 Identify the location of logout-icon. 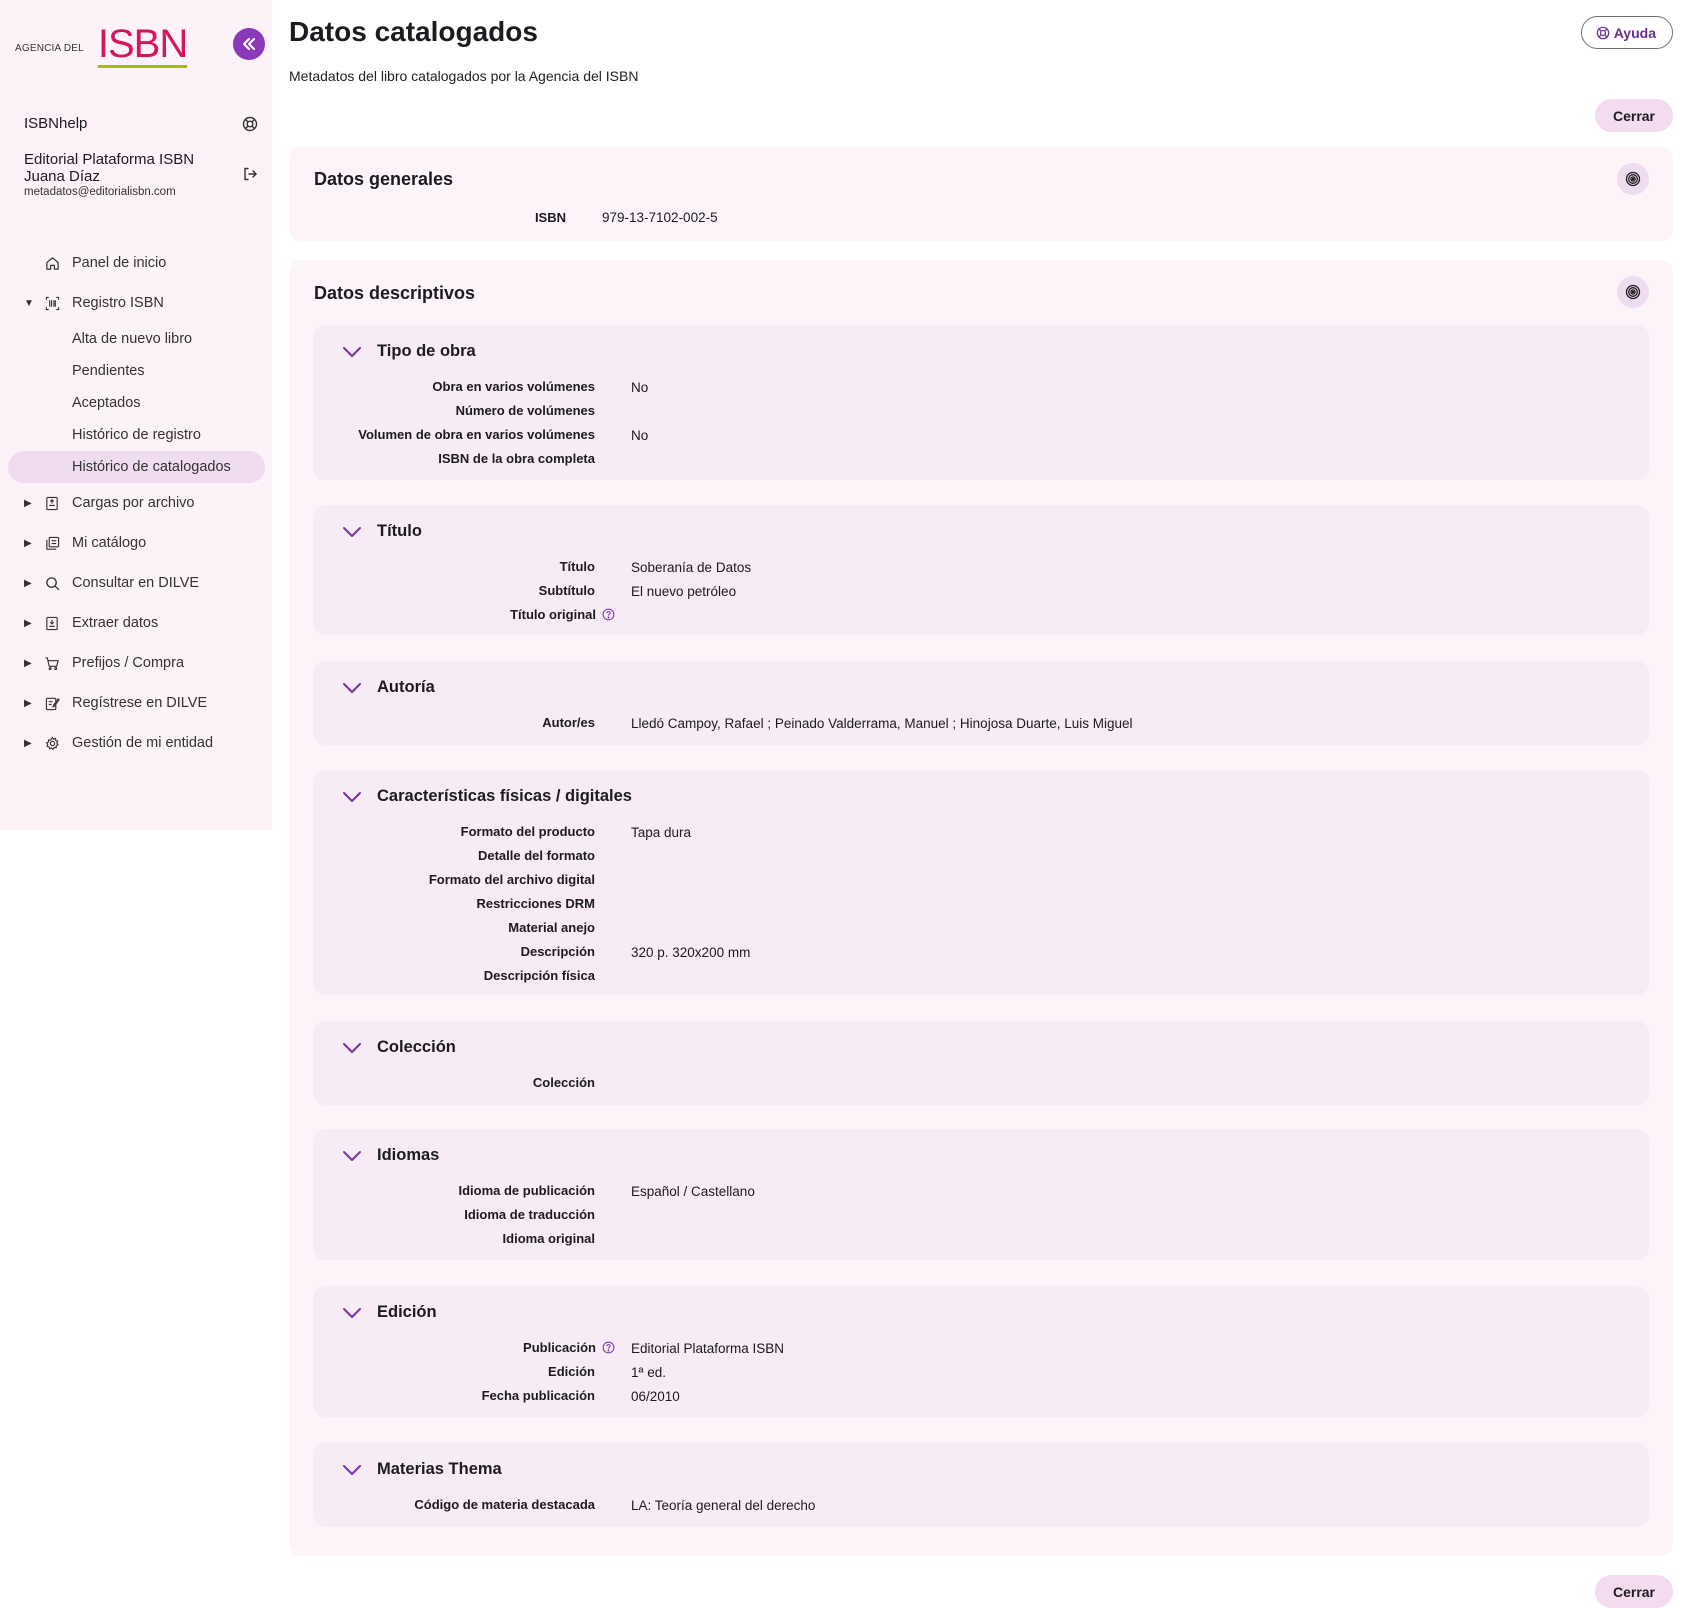
(250, 174).